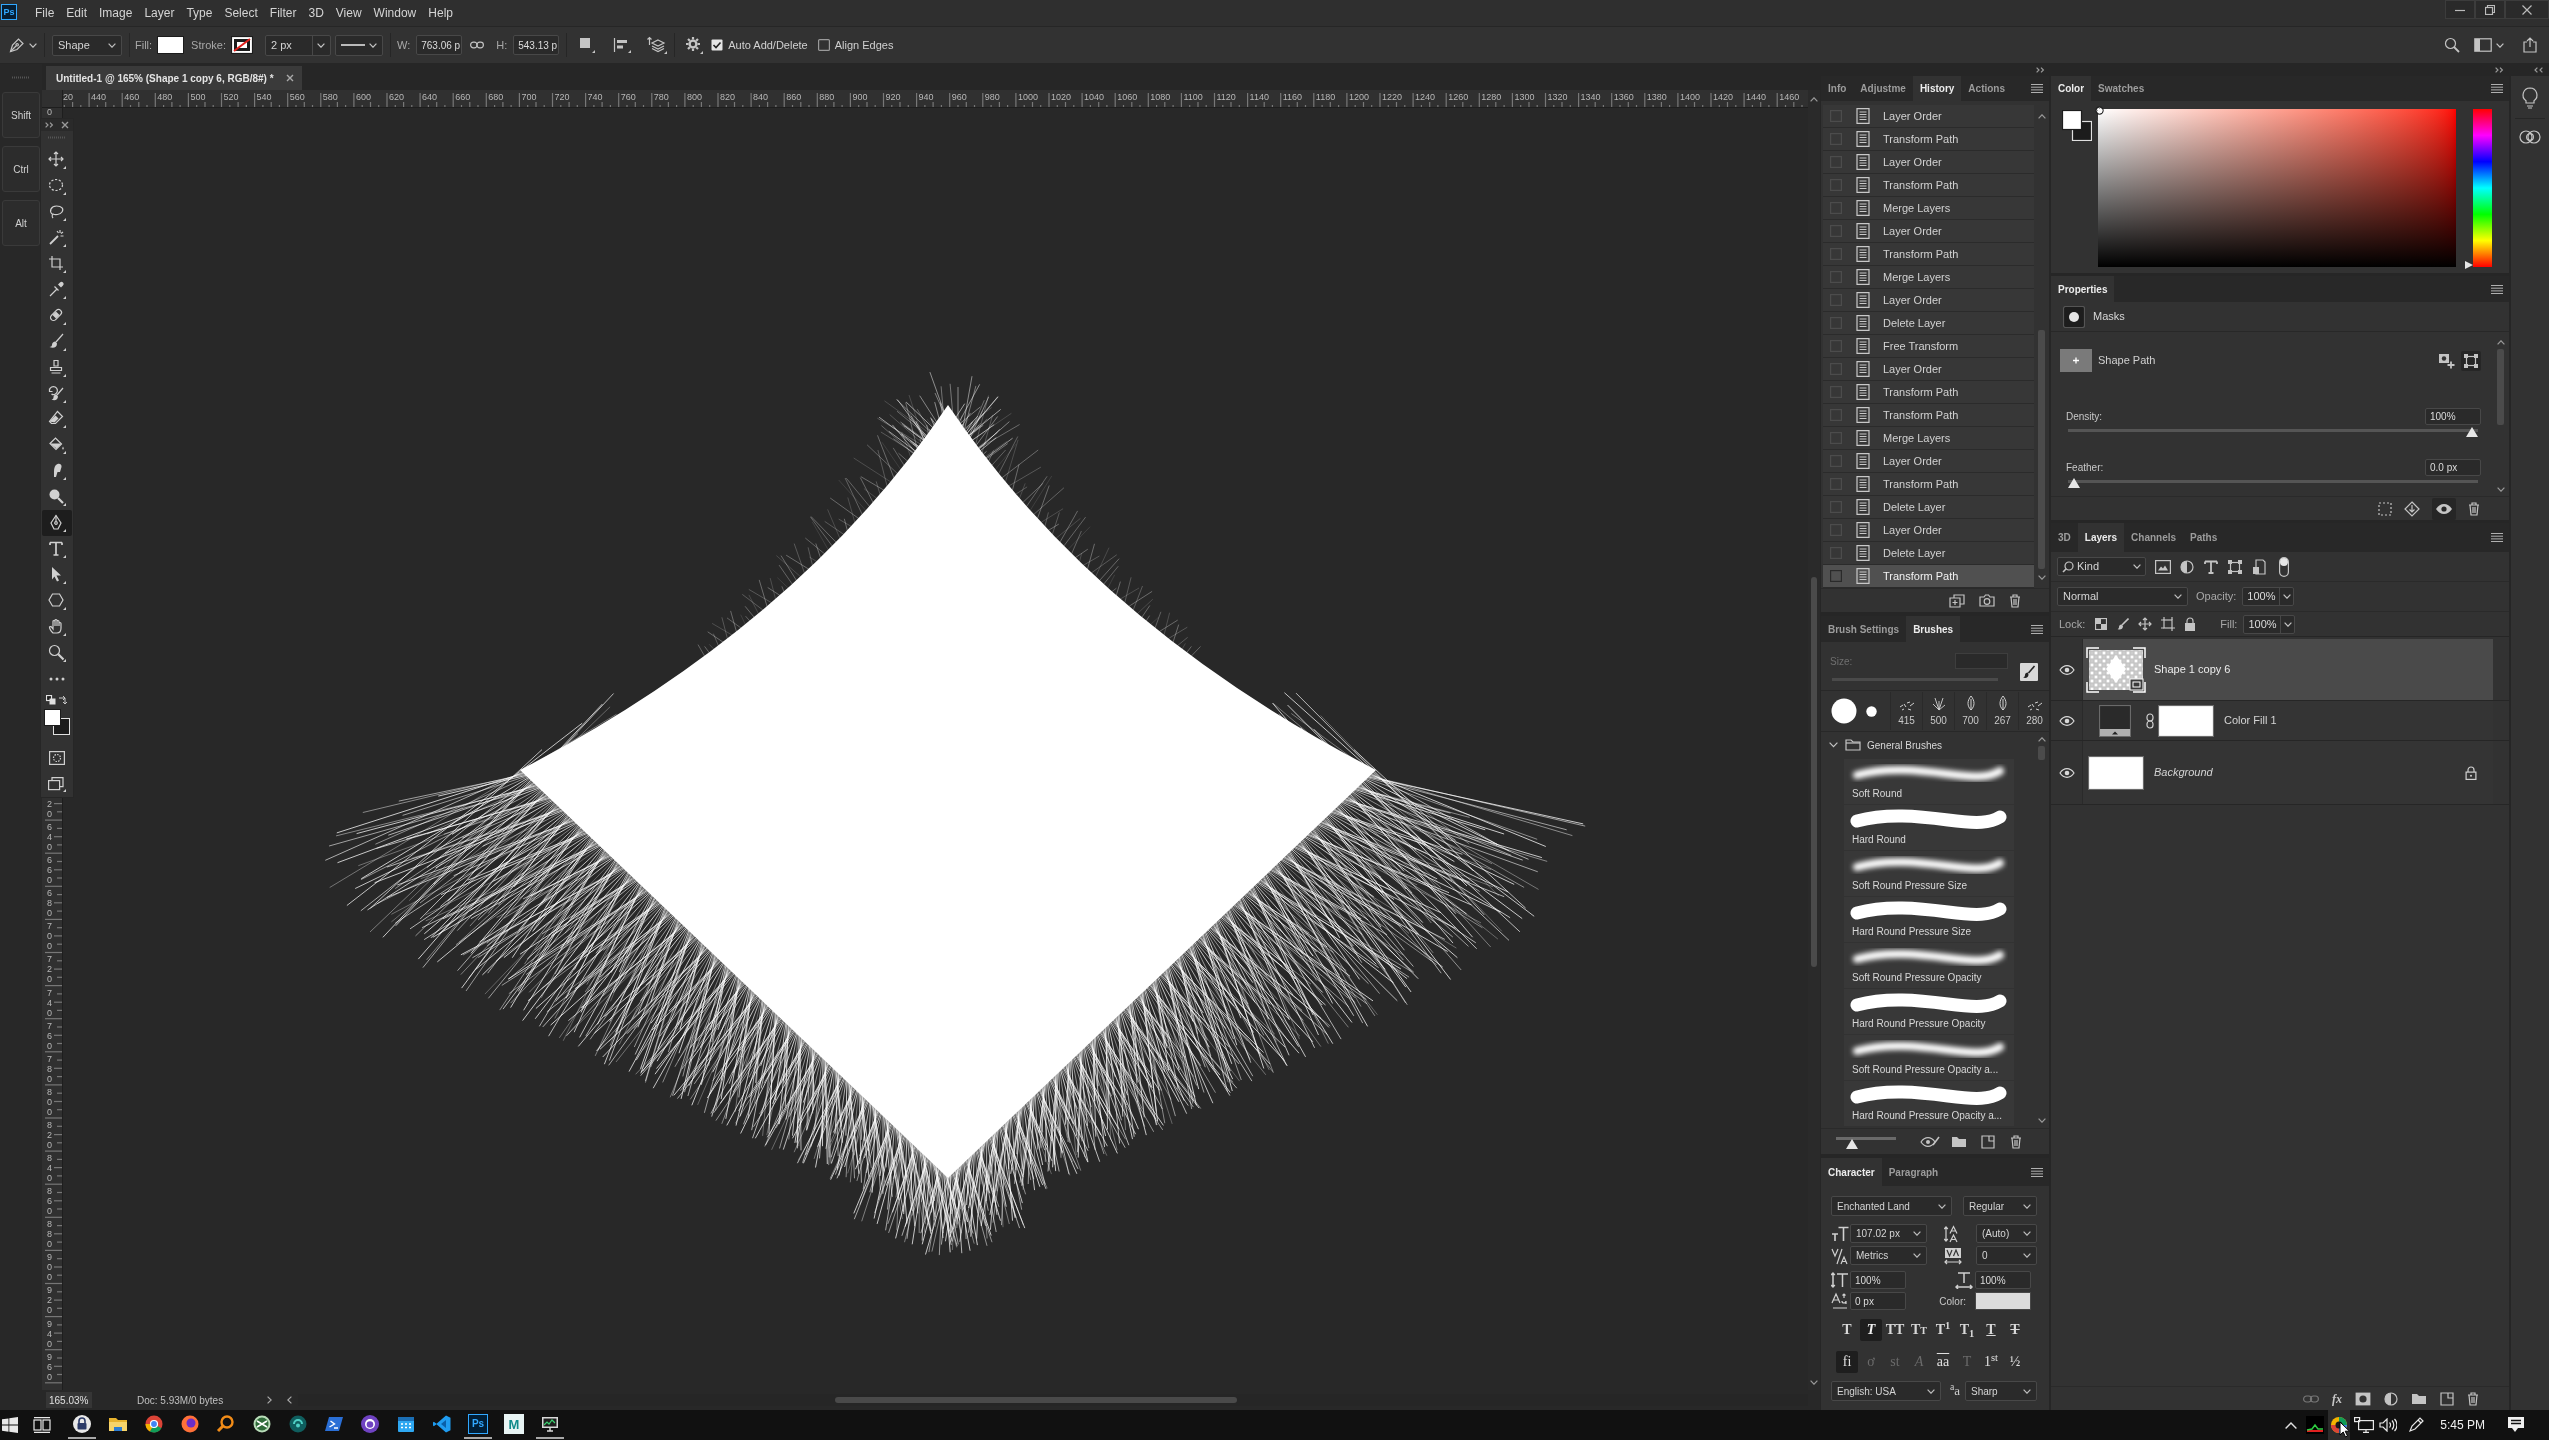 The image size is (2549, 1440). What do you see at coordinates (2101, 566) in the screenshot?
I see `filter-type-dropdown: Kind` at bounding box center [2101, 566].